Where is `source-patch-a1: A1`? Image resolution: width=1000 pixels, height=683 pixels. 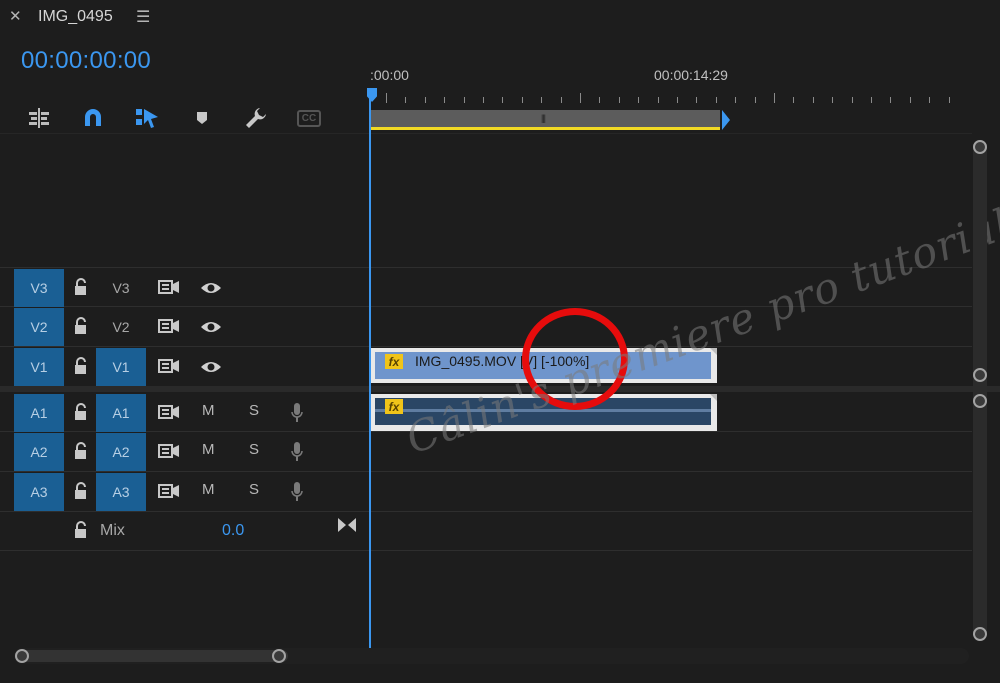
source-patch-a1: A1 is located at coordinates (121, 413).